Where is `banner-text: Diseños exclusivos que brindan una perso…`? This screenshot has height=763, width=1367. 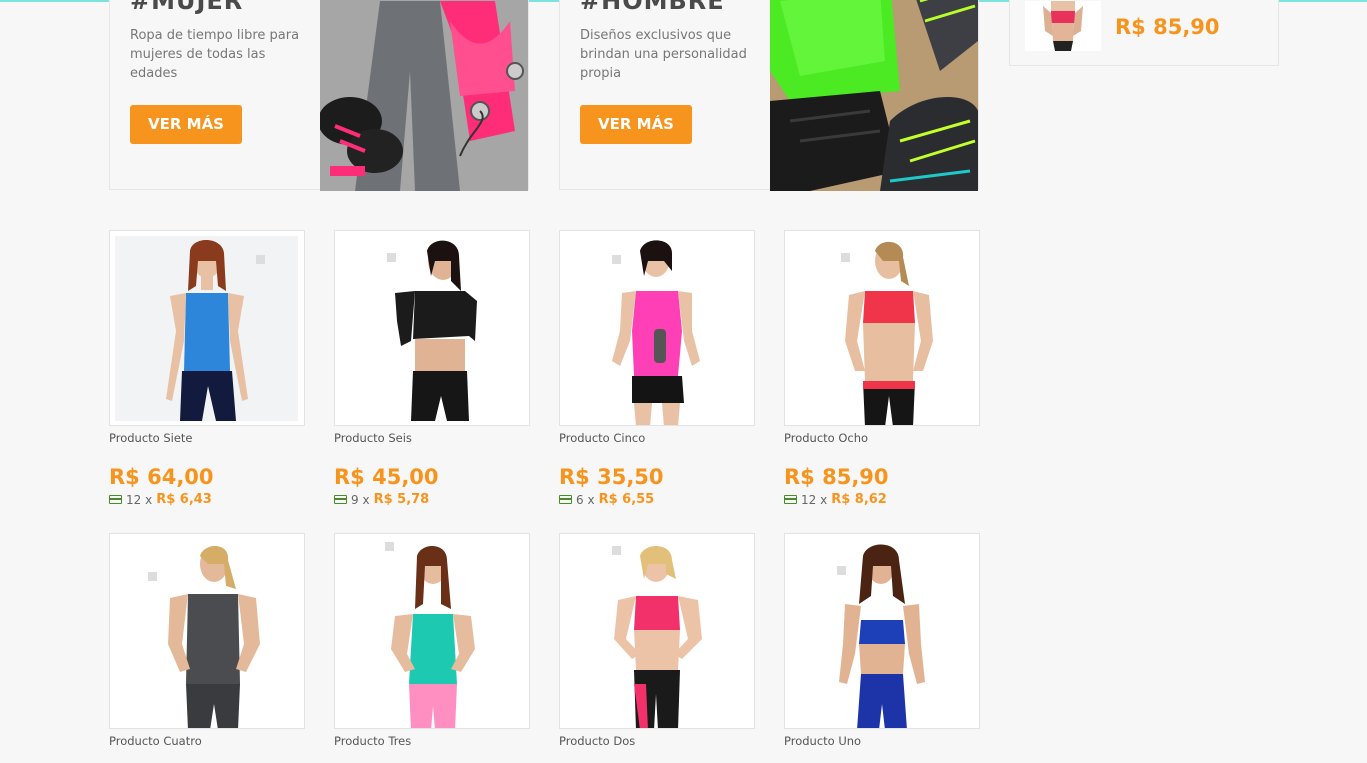 banner-text: Diseños exclusivos que brindan una perso… is located at coordinates (663, 54).